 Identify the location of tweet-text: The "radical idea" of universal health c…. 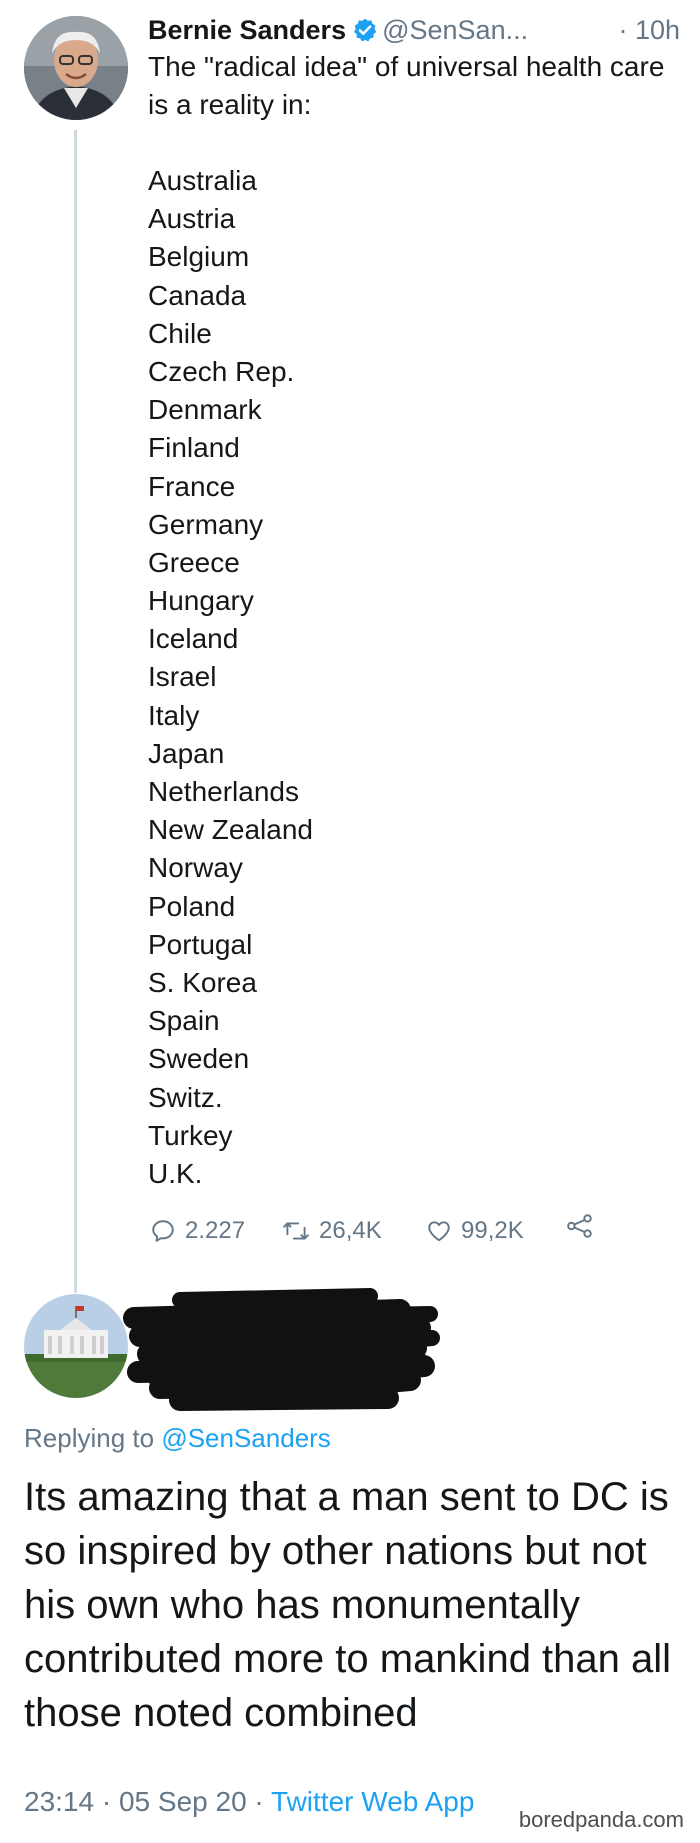
(406, 85).